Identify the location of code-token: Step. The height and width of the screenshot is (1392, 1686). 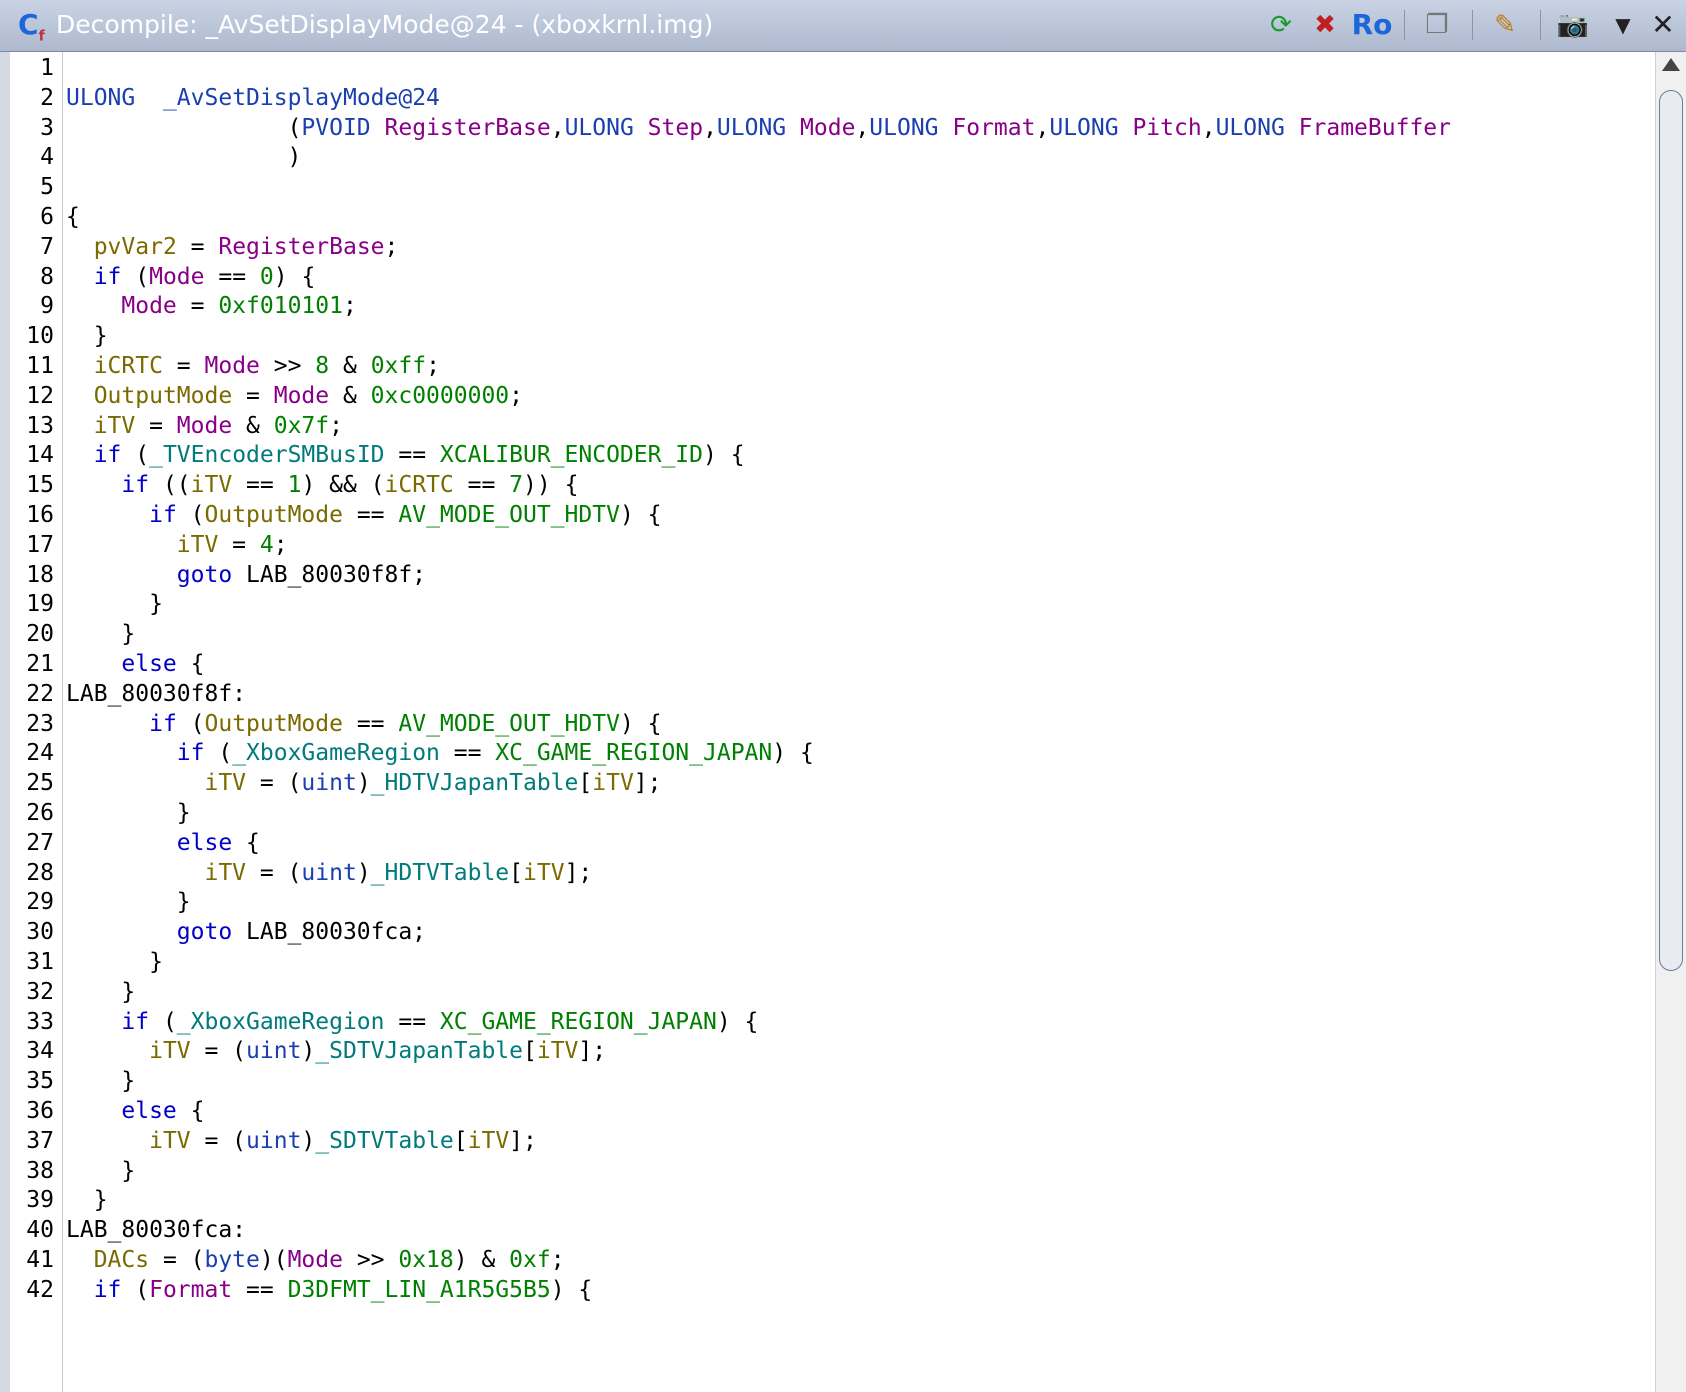
(675, 128).